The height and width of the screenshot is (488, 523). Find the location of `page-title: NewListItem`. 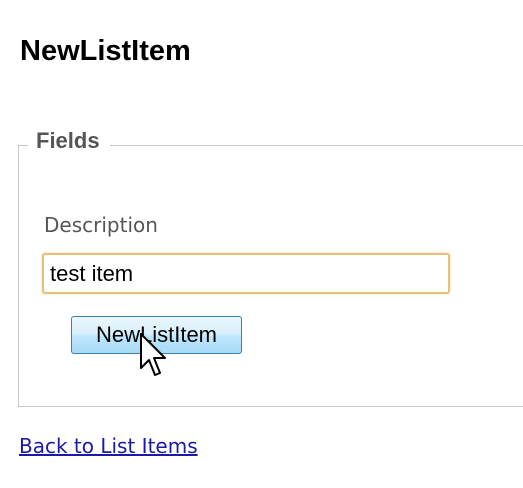

page-title: NewListItem is located at coordinates (105, 51).